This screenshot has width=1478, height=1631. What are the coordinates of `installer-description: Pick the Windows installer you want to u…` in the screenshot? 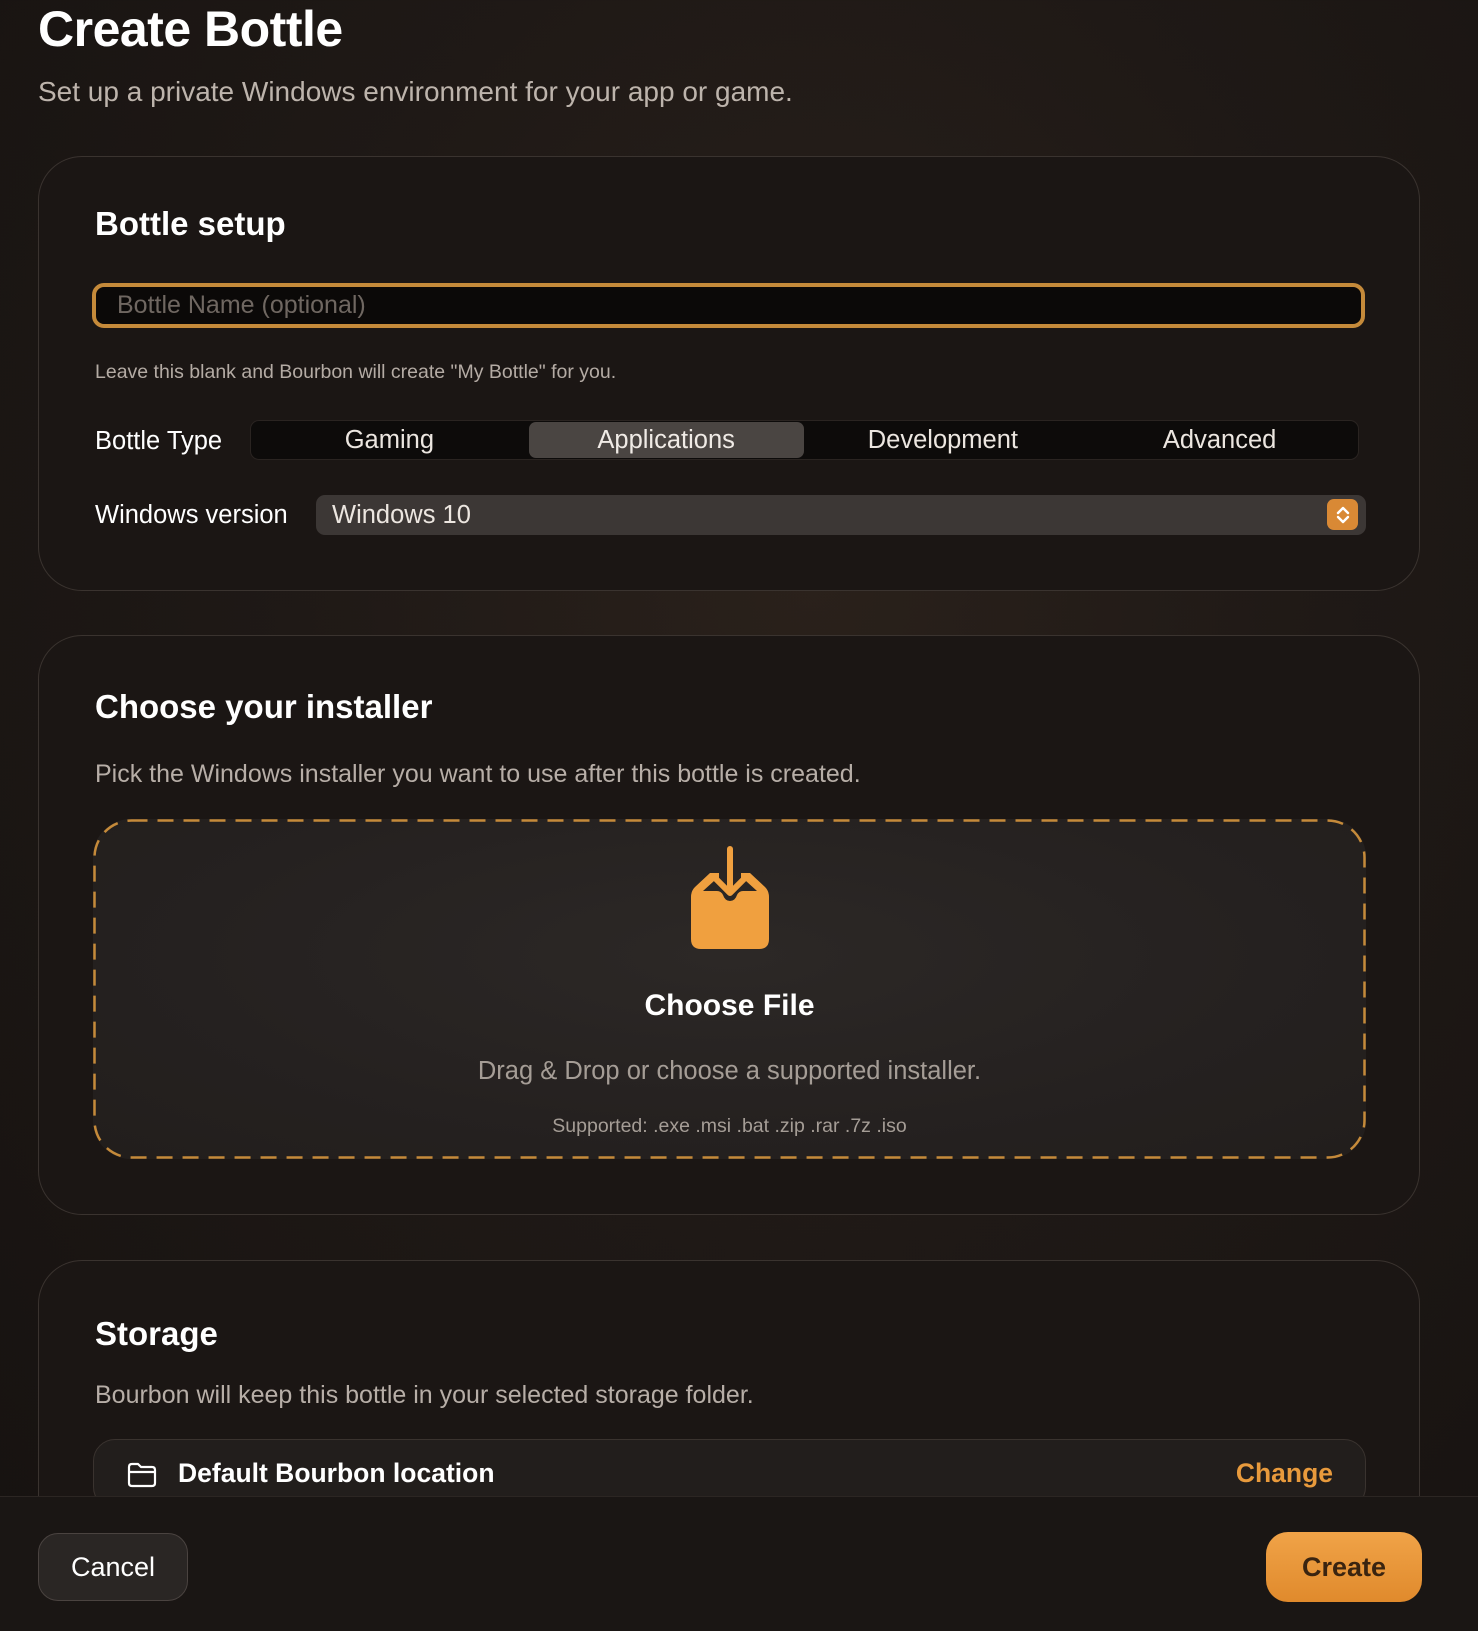 It's located at (478, 774).